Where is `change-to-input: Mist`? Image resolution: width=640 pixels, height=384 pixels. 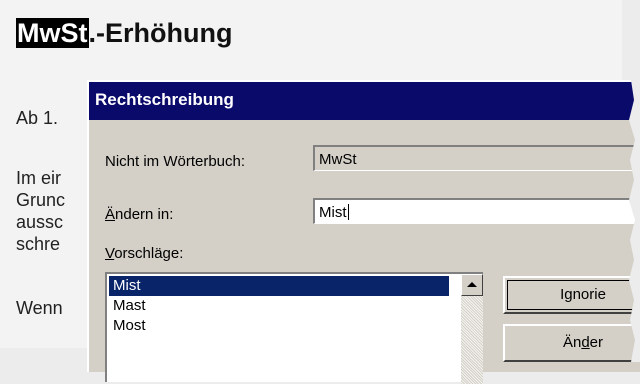
change-to-input: Mist is located at coordinates (476, 211).